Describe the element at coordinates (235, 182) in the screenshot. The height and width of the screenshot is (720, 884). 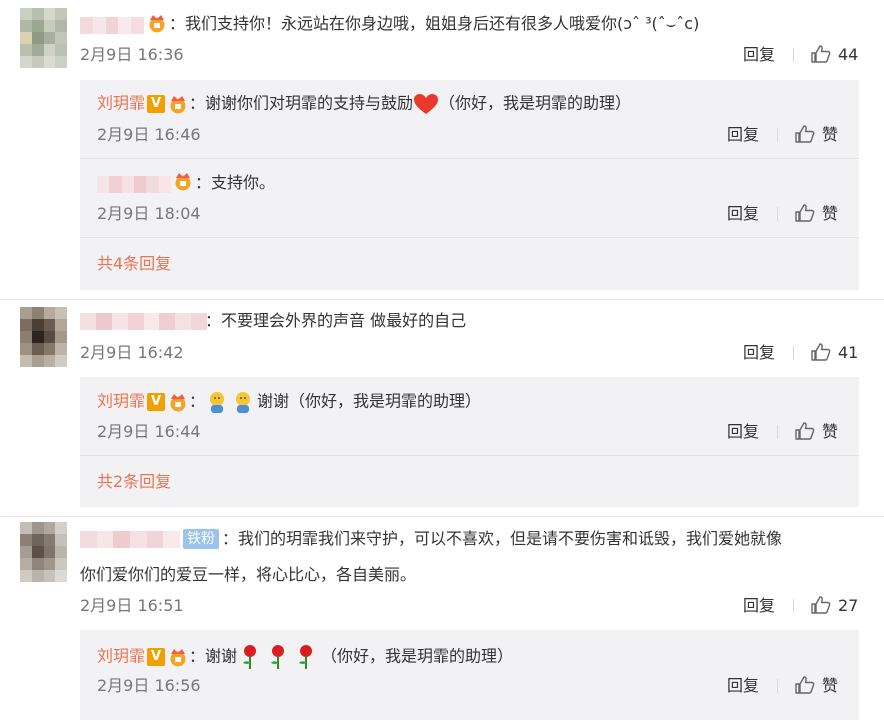
I see `reply-text: ：支持你。` at that location.